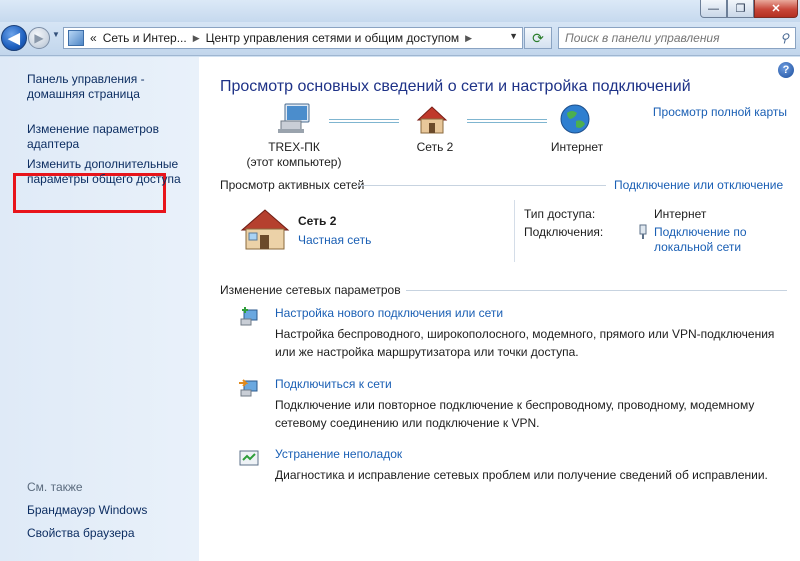 Image resolution: width=800 pixels, height=561 pixels. What do you see at coordinates (248, 388) in the screenshot?
I see `connect-network-icon` at bounding box center [248, 388].